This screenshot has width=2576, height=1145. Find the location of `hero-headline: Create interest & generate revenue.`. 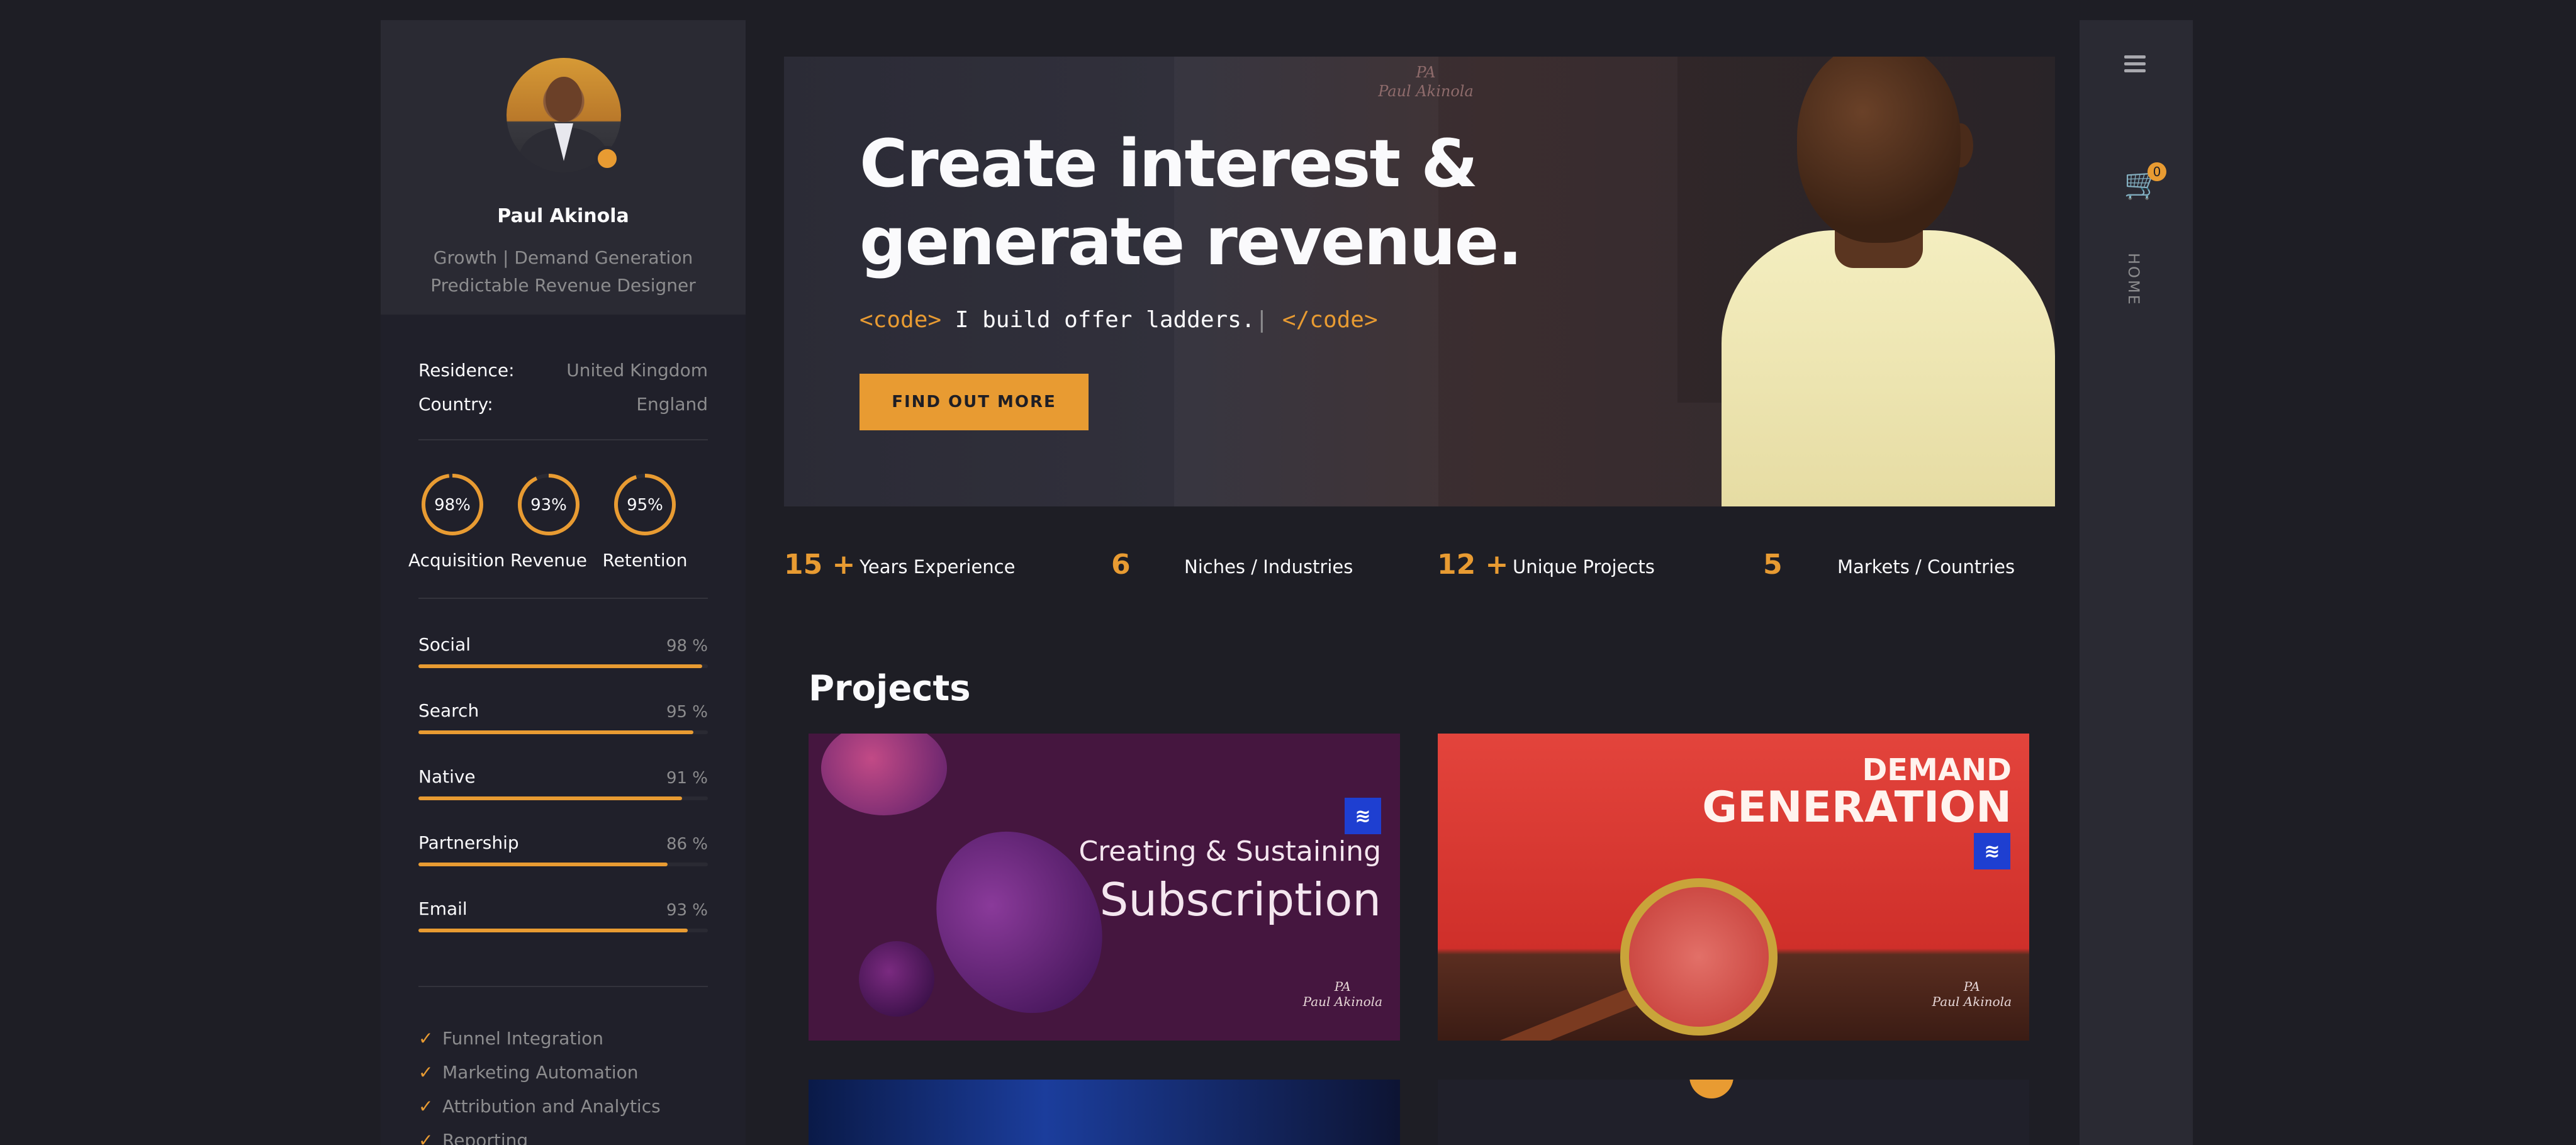

hero-headline: Create interest & generate revenue. is located at coordinates (1191, 202).